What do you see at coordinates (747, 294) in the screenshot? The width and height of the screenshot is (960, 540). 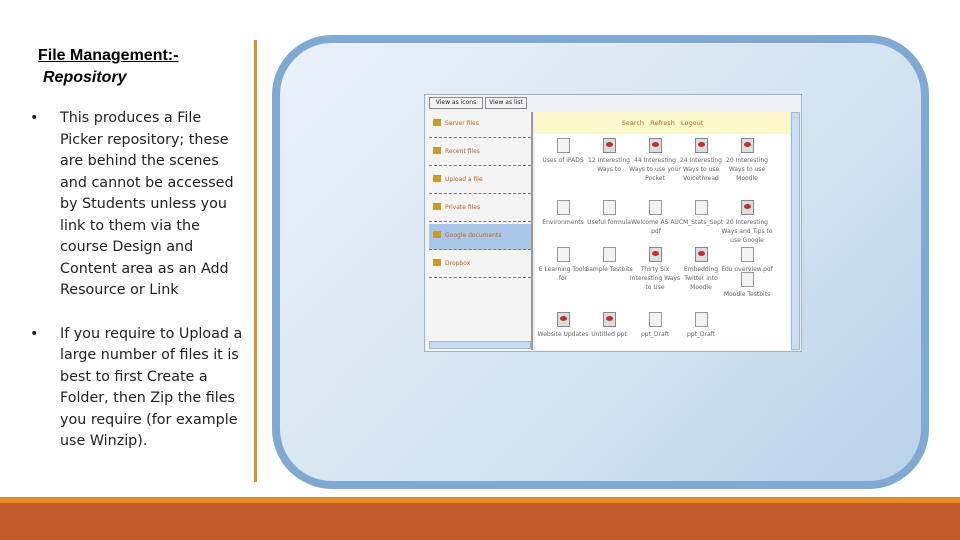 I see `file-name: Moodle Testbits` at bounding box center [747, 294].